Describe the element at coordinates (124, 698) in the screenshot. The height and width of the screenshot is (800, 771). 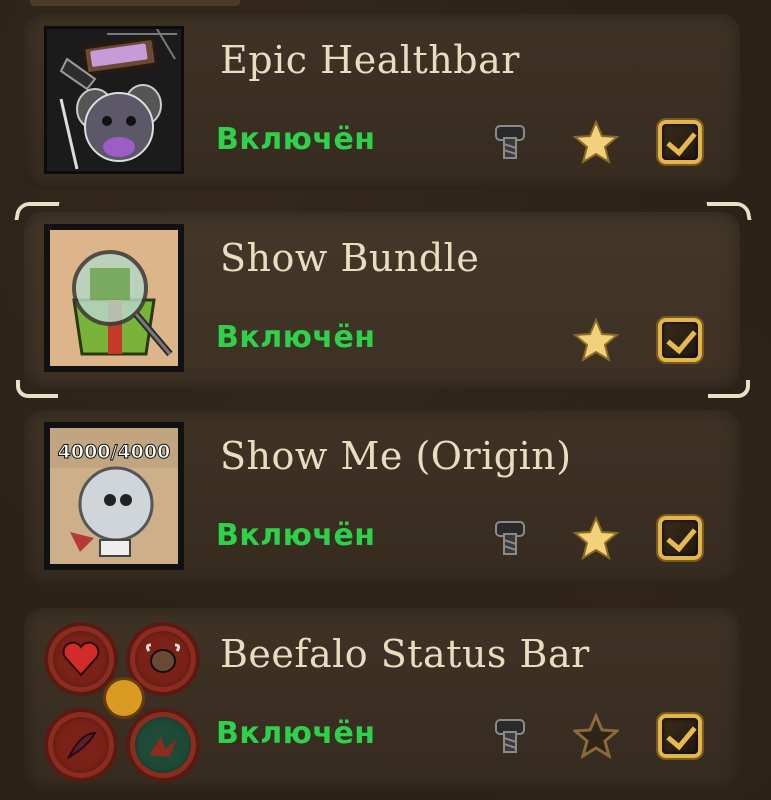
I see `food-badge-icon` at that location.